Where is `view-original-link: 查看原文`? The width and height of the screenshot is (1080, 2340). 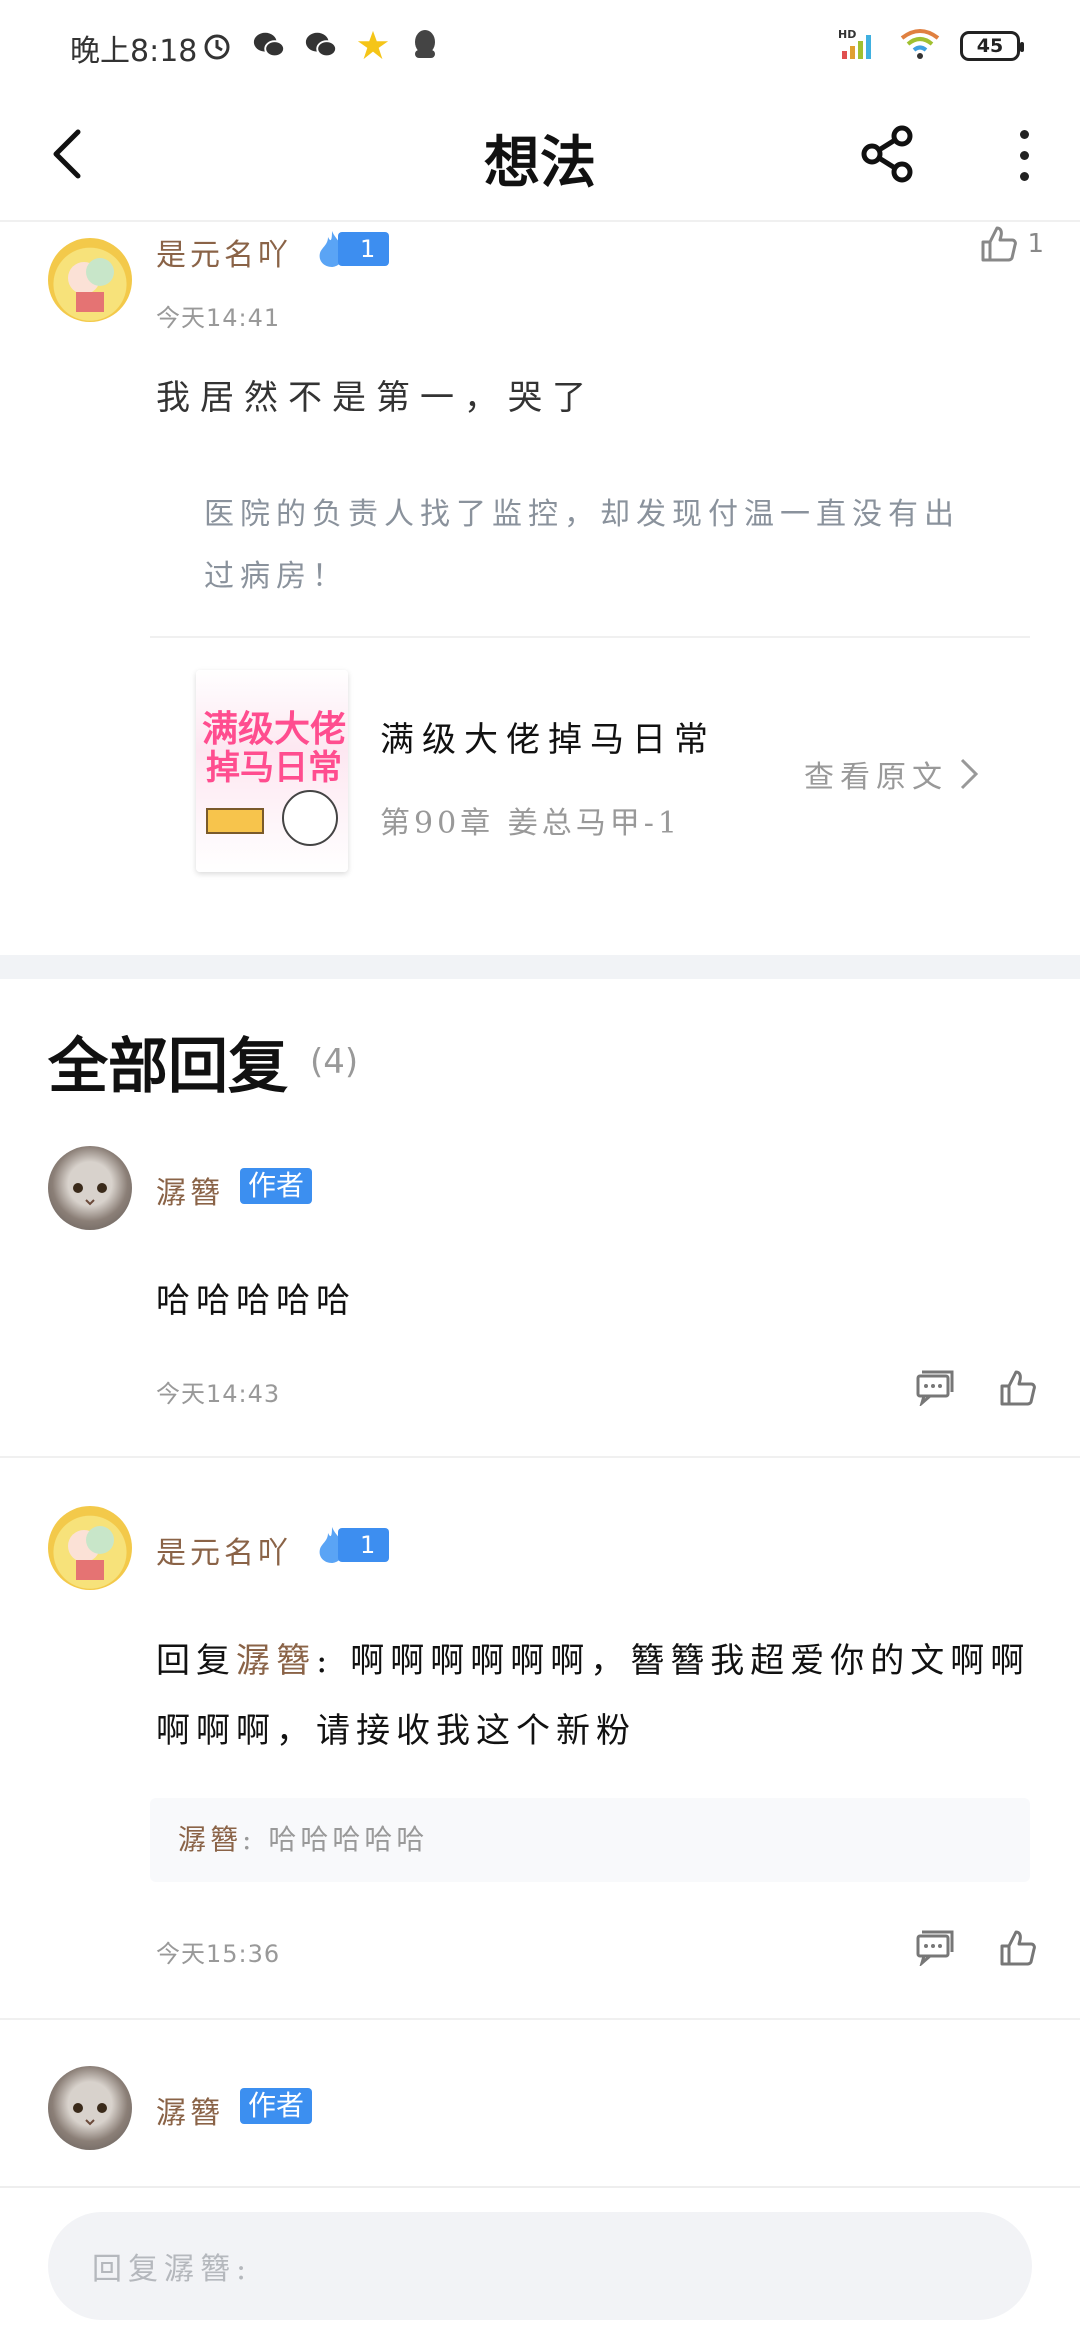 view-original-link: 查看原文 is located at coordinates (892, 774).